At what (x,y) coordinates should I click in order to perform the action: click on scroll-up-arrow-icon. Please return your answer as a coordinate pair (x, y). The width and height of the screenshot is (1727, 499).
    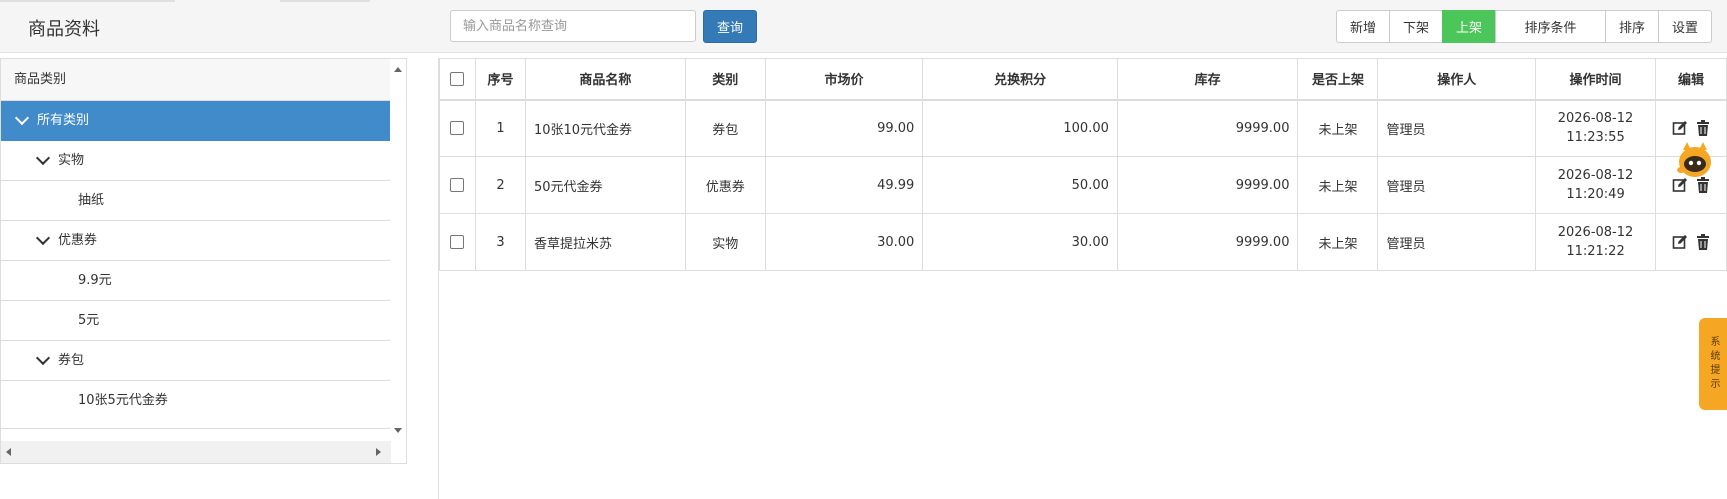
    Looking at the image, I should click on (398, 69).